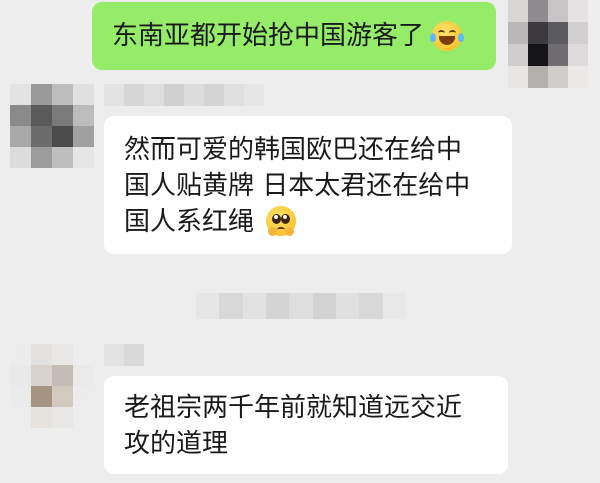 Image resolution: width=600 pixels, height=483 pixels. Describe the element at coordinates (293, 150) in the screenshot. I see `message-text-line: 然而可爱的韩国欧巴还在给中` at that location.